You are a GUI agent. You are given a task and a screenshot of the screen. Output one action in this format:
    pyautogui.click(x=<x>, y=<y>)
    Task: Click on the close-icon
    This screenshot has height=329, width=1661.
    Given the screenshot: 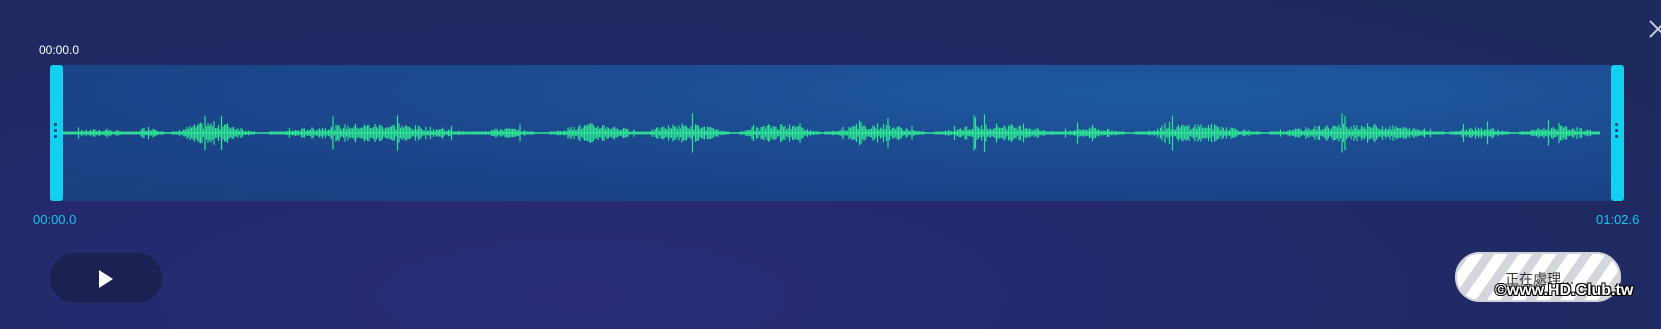 What is the action you would take?
    pyautogui.click(x=1654, y=29)
    